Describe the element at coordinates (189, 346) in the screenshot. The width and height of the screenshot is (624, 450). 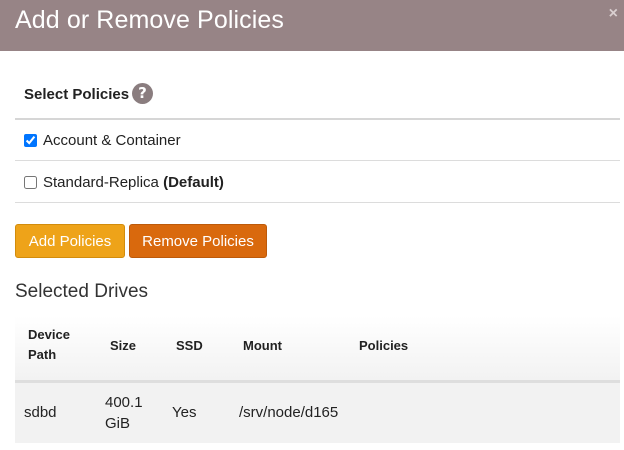
I see `column-header-ssd: SSD` at that location.